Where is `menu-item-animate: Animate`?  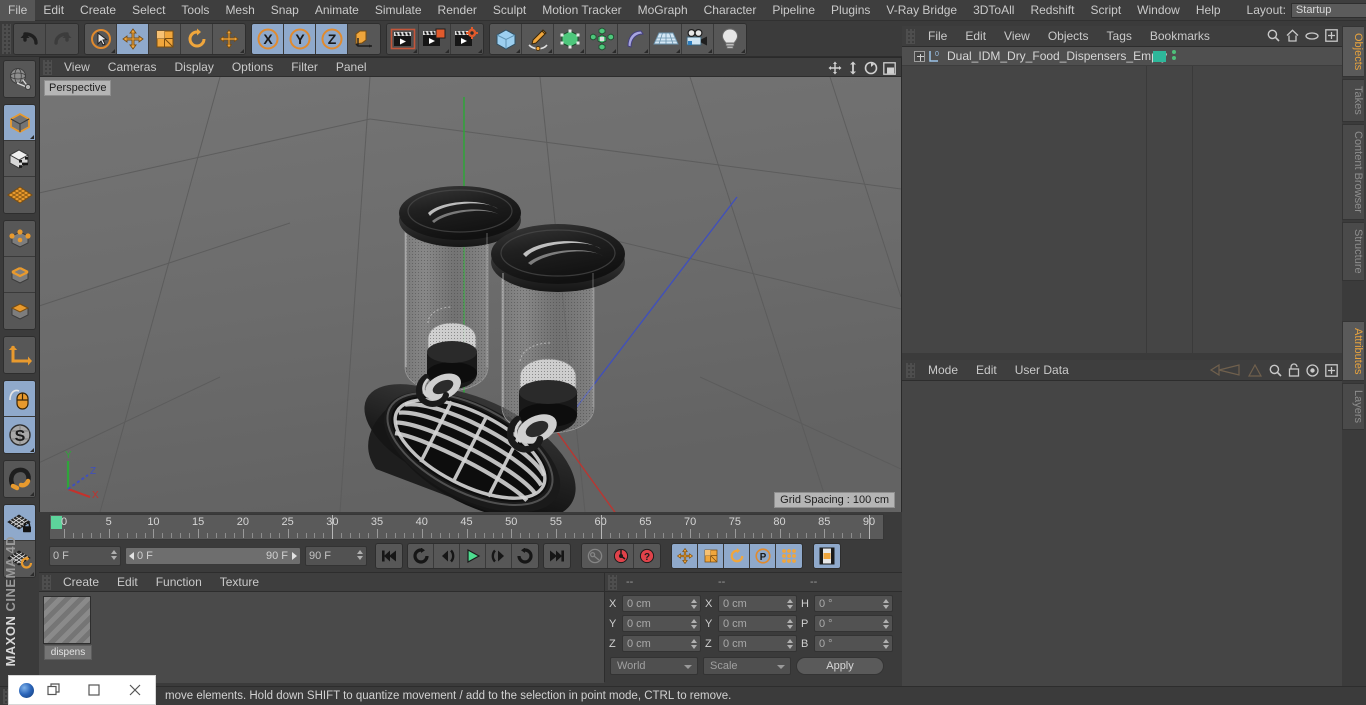 menu-item-animate: Animate is located at coordinates (337, 10).